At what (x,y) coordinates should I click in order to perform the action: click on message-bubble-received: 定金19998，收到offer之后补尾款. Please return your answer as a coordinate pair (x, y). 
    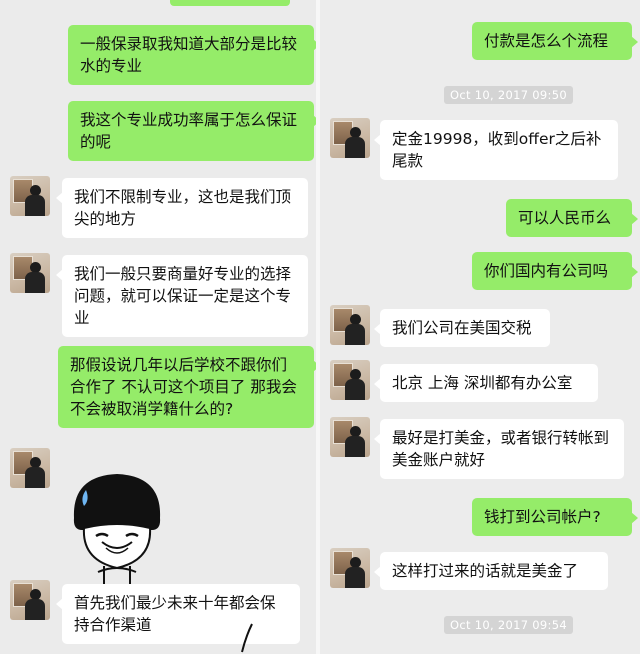
    Looking at the image, I should click on (496, 150).